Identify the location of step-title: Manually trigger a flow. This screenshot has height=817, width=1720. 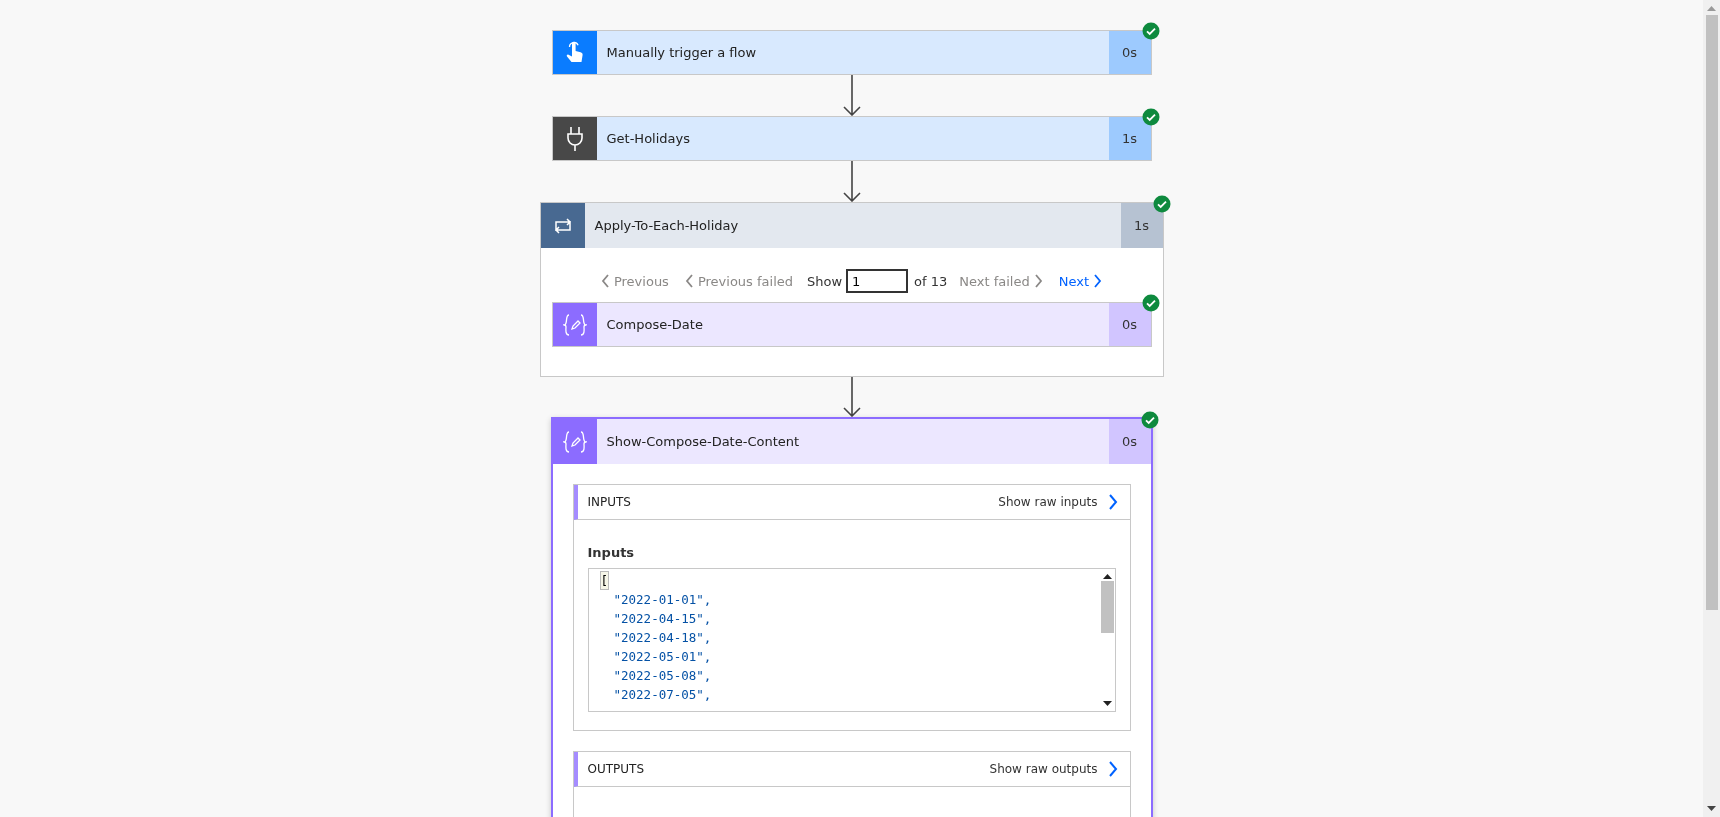
(681, 52).